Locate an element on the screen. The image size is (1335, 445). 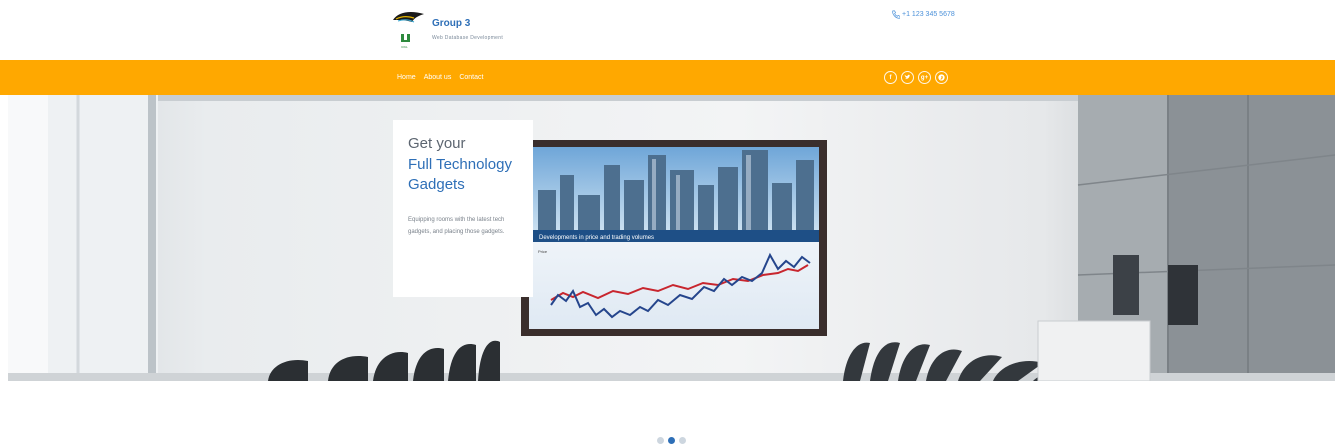
brand-logo: UIKL Group 3 Web Database Development is located at coordinates (462, 31).